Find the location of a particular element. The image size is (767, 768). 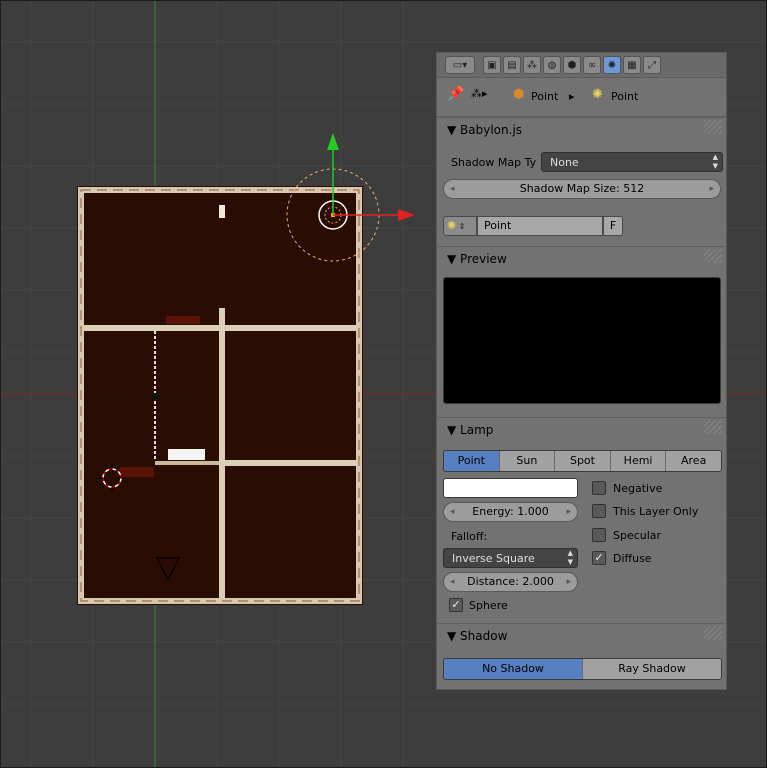

datablock-name-field: Point is located at coordinates (540, 226).